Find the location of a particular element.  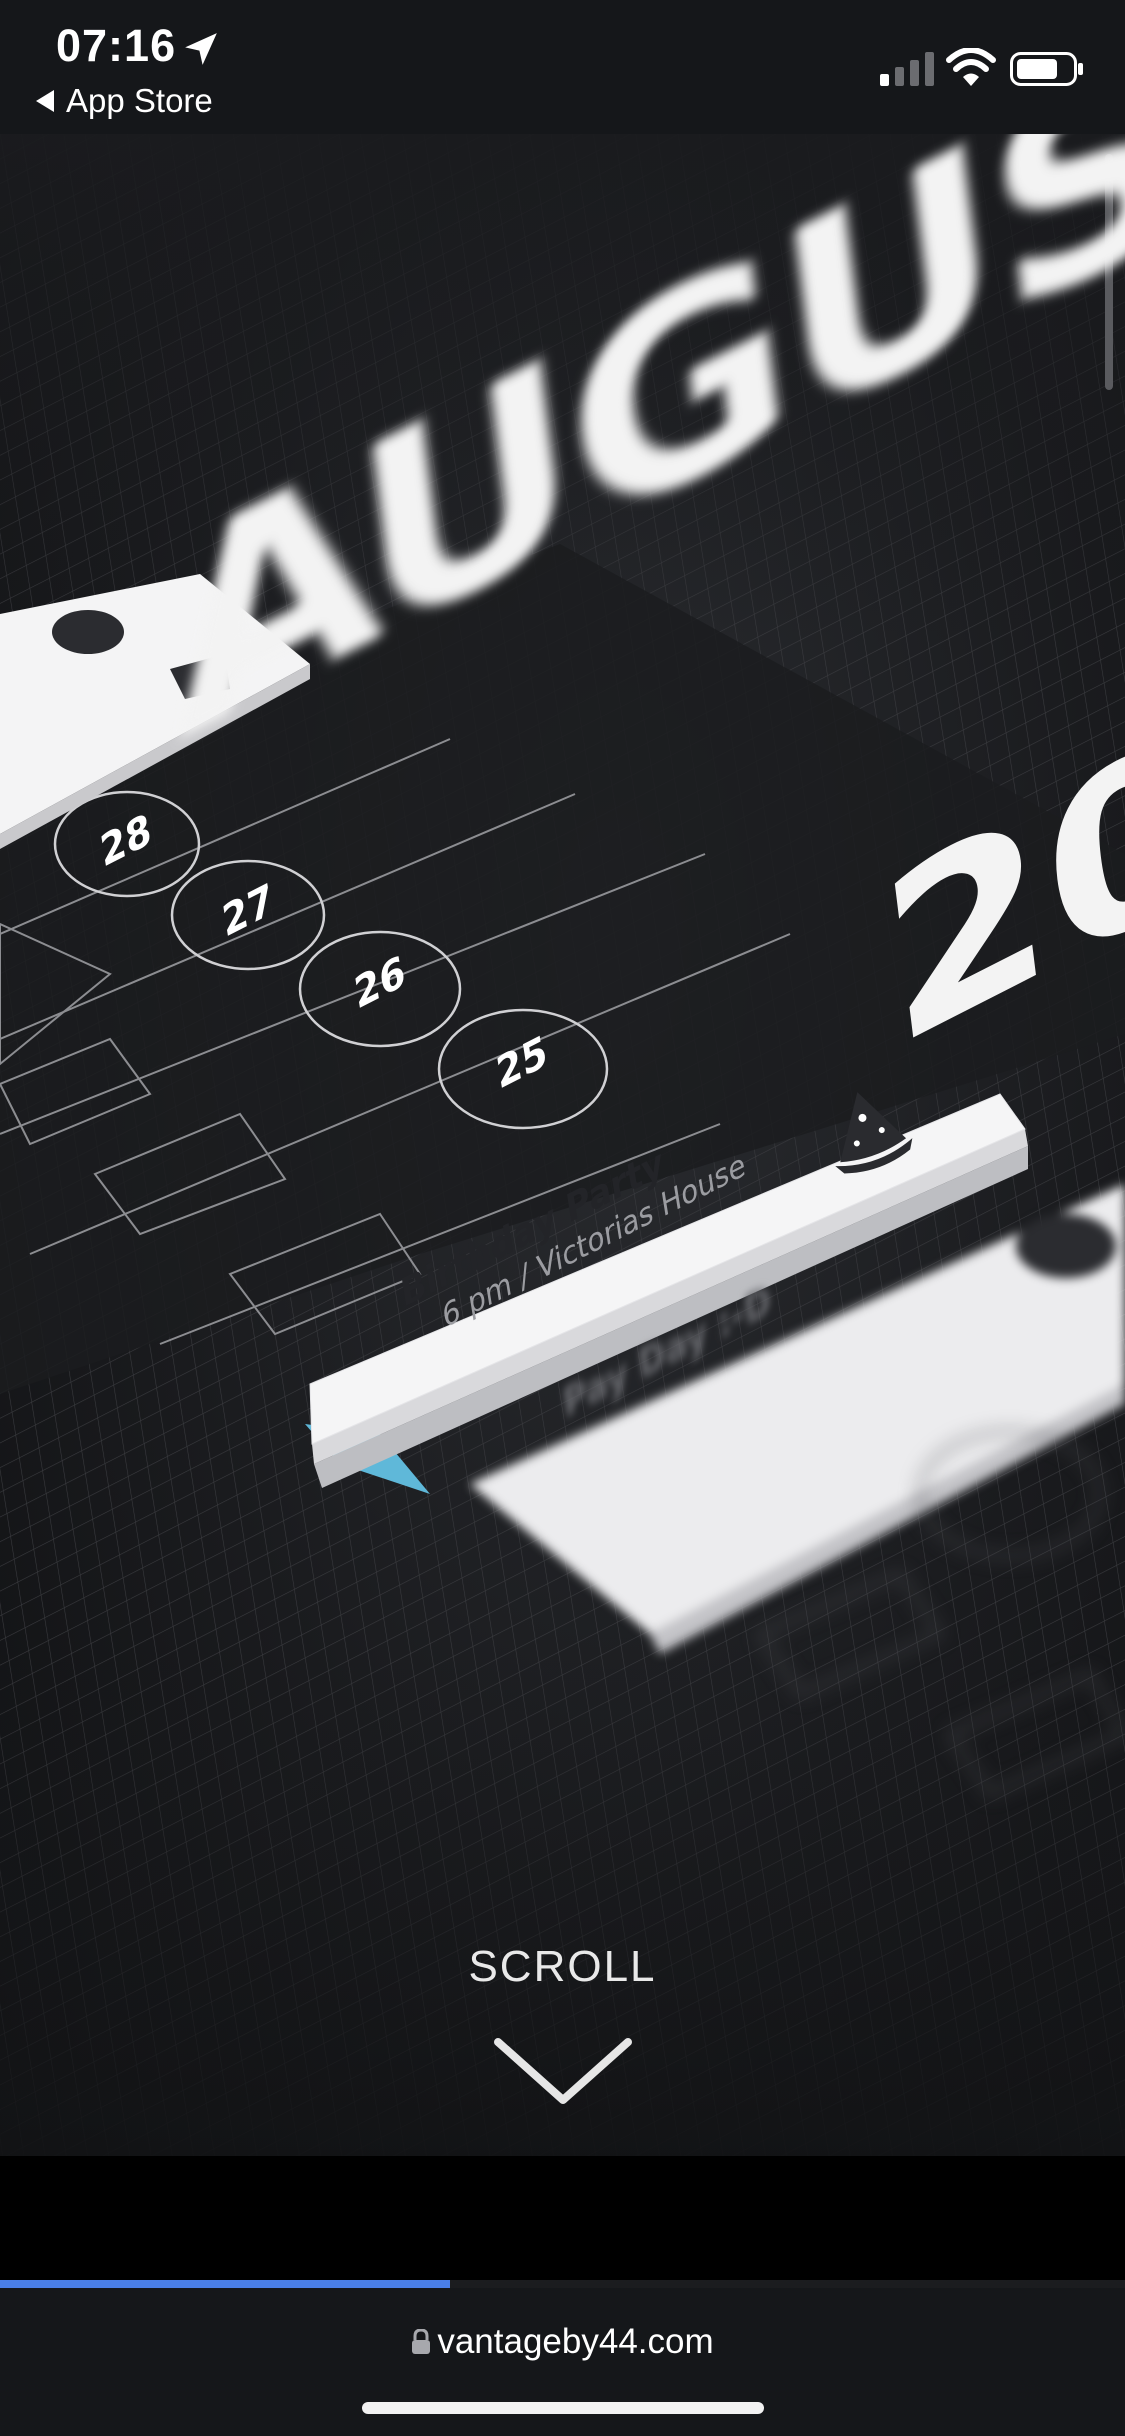

location-arrow-icon is located at coordinates (201, 49).